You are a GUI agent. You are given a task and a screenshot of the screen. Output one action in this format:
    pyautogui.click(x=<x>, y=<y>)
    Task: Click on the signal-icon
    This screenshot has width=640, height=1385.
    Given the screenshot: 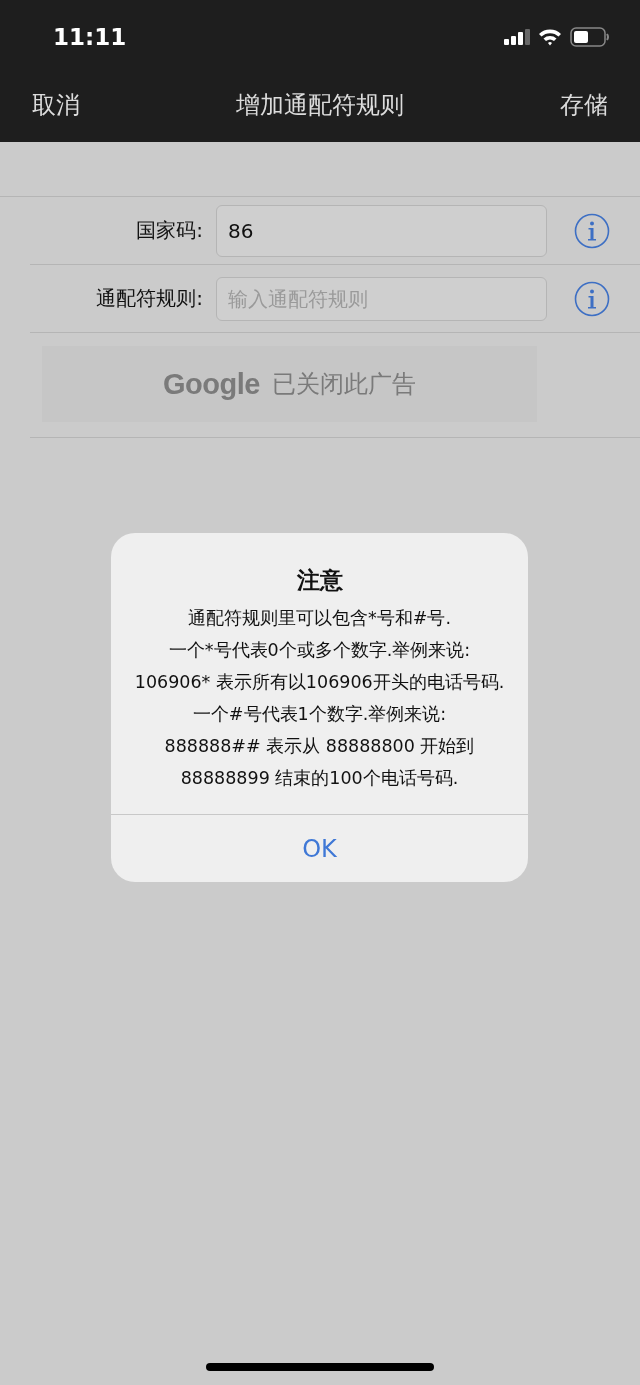 What is the action you would take?
    pyautogui.click(x=517, y=37)
    